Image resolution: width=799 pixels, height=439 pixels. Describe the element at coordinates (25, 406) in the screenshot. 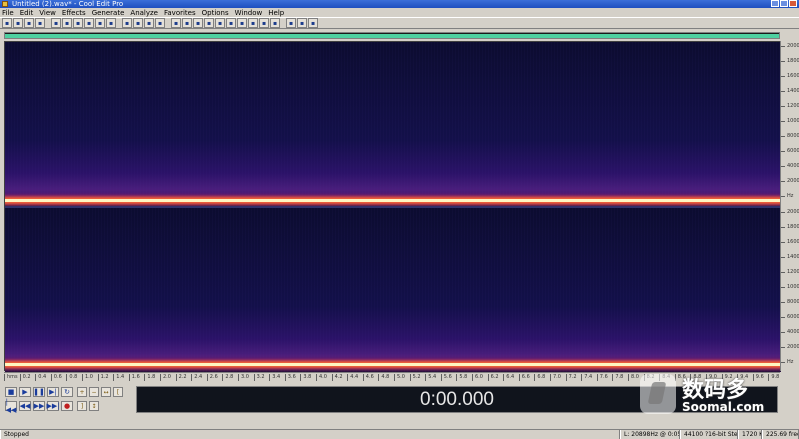

I see `rewind-button: ◀◀` at that location.